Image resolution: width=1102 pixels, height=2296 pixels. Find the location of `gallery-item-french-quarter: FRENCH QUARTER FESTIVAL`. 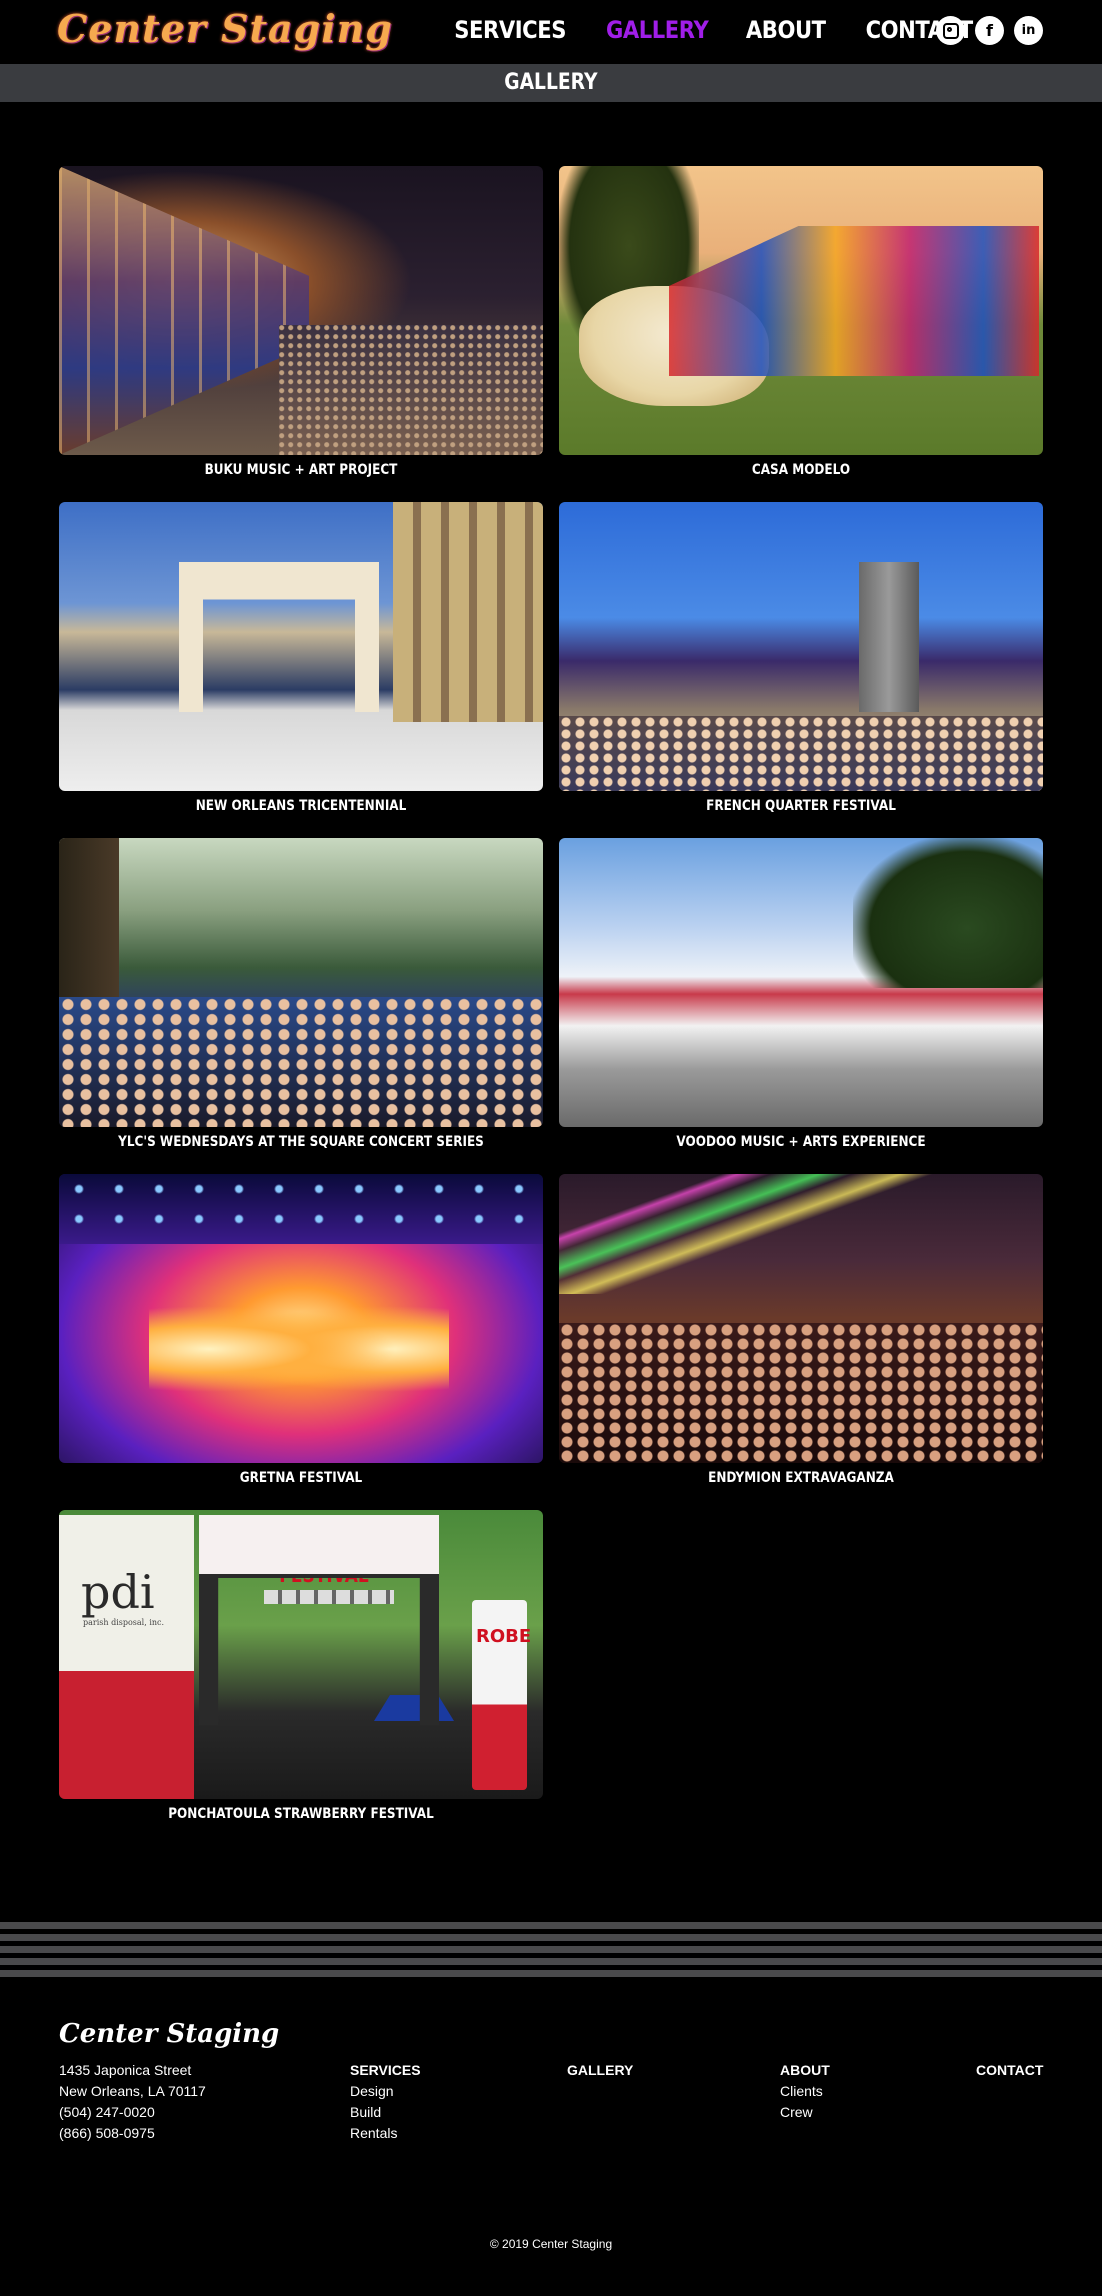

gallery-item-french-quarter: FRENCH QUARTER FESTIVAL is located at coordinates (801, 658).